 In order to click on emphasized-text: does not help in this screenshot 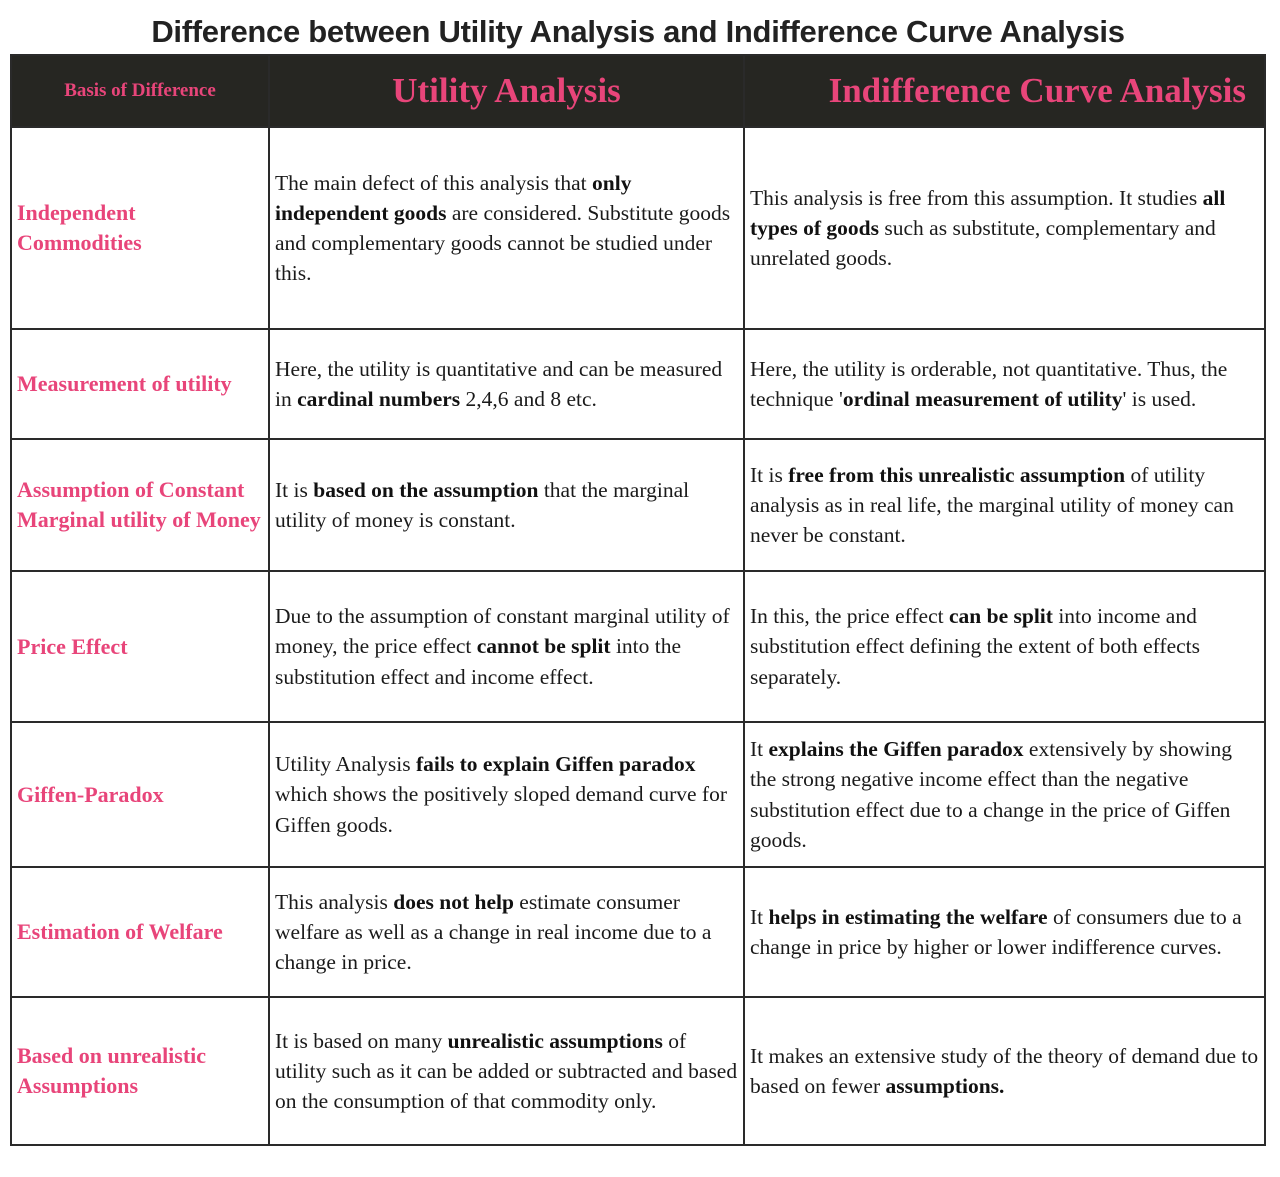, I will do `click(453, 901)`.